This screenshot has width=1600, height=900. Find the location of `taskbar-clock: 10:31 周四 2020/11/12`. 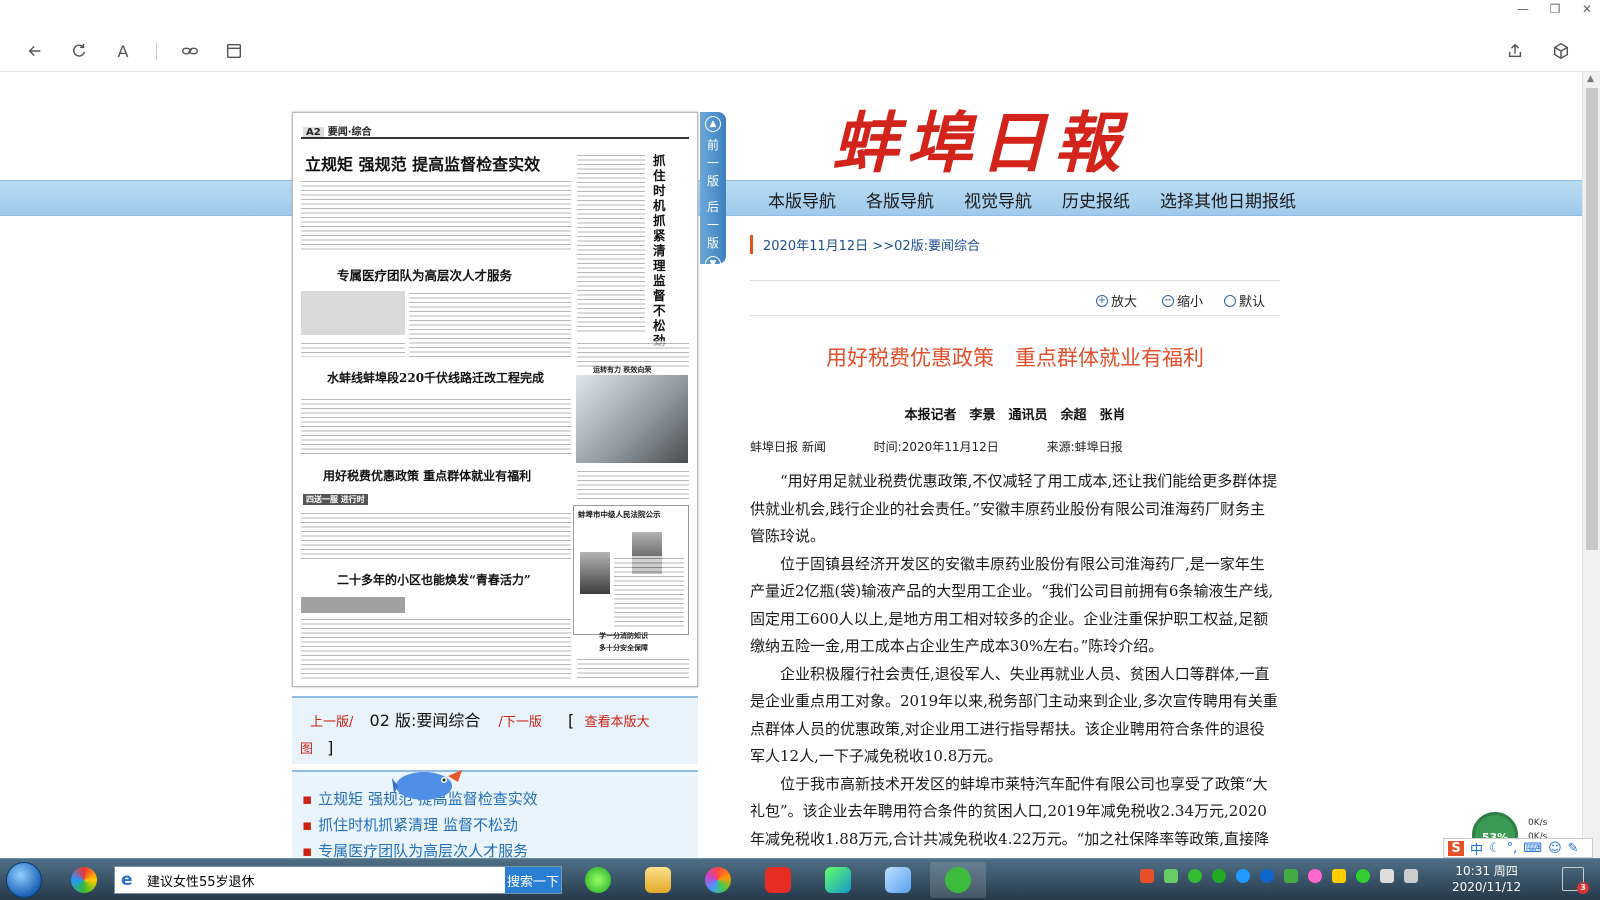

taskbar-clock: 10:31 周四 2020/11/12 is located at coordinates (1486, 879).